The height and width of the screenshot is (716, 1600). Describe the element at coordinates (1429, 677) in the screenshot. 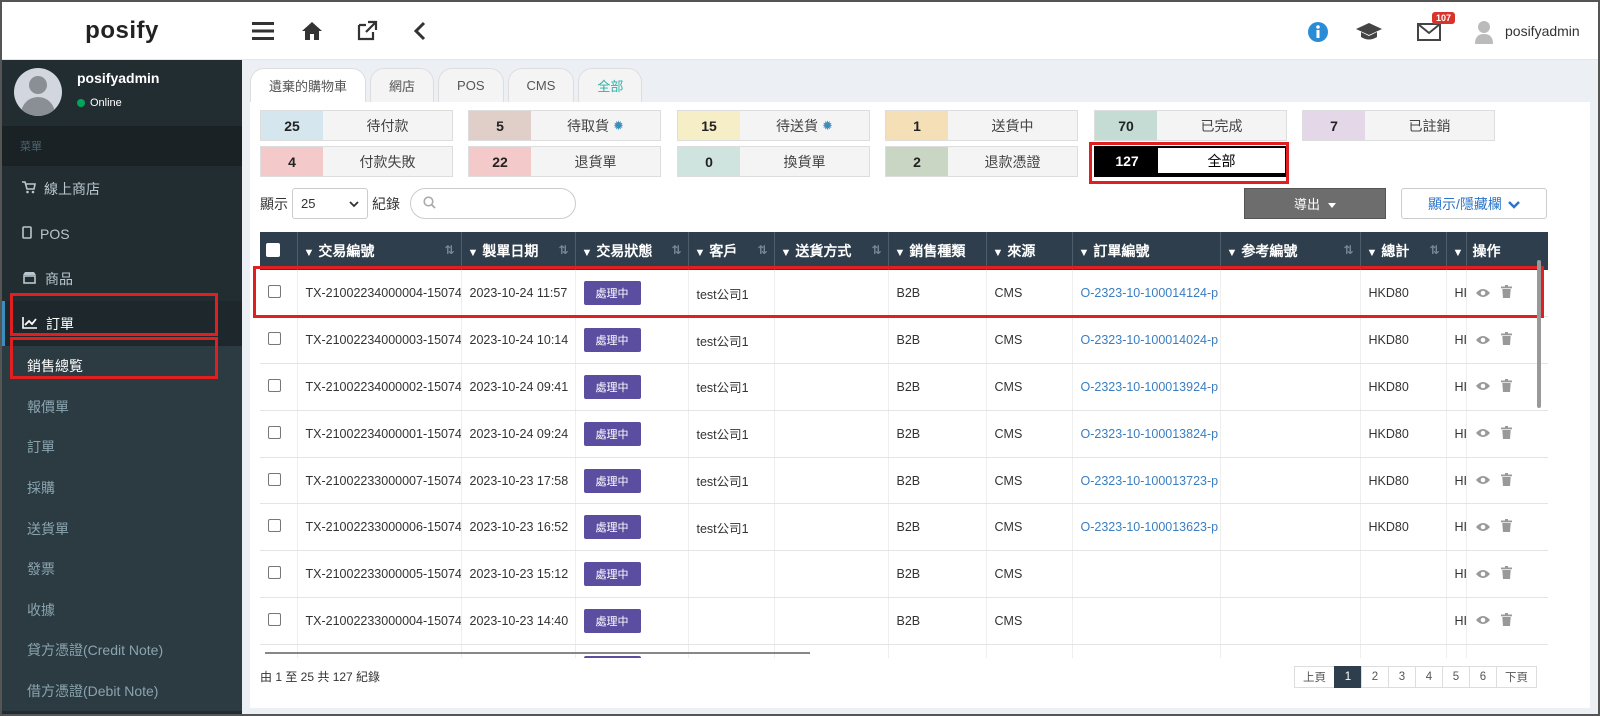

I see `page-button: 4` at that location.